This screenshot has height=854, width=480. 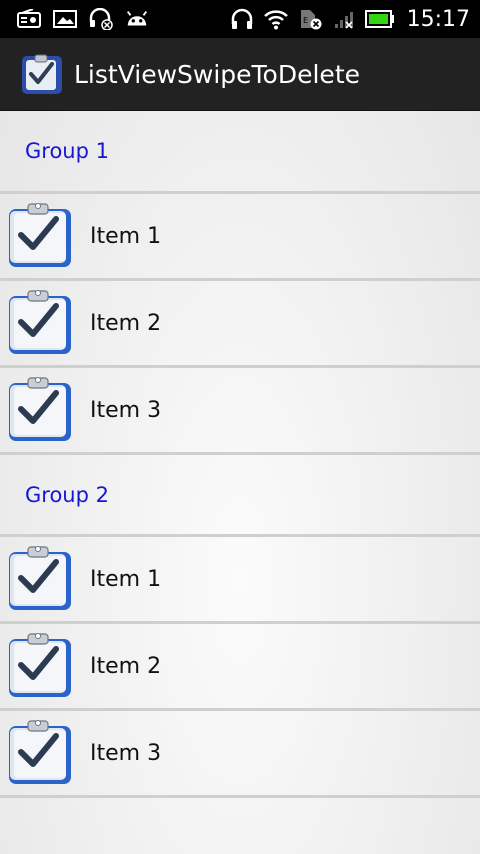 What do you see at coordinates (65, 19) in the screenshot?
I see `image-icon` at bounding box center [65, 19].